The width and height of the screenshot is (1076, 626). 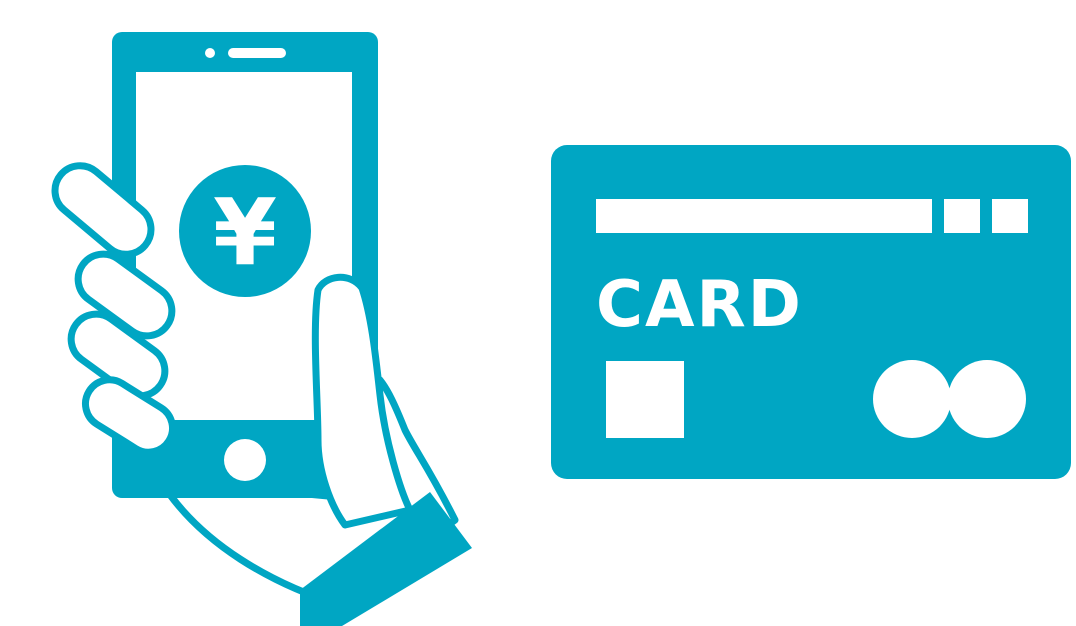 What do you see at coordinates (257, 53) in the screenshot?
I see `speaker-slot-icon` at bounding box center [257, 53].